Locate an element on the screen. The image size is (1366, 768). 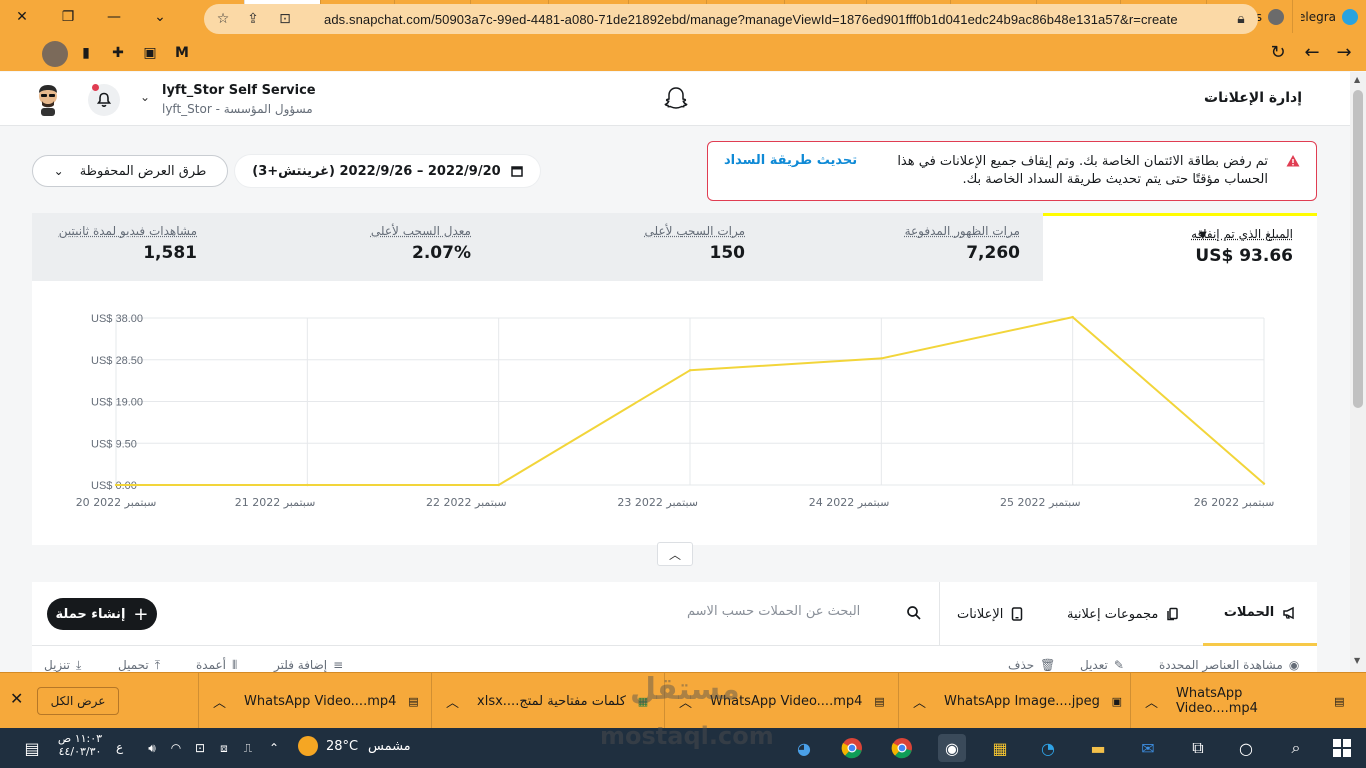
scroll-down-arrow-icon: ▼ is located at coordinates (1357, 660).